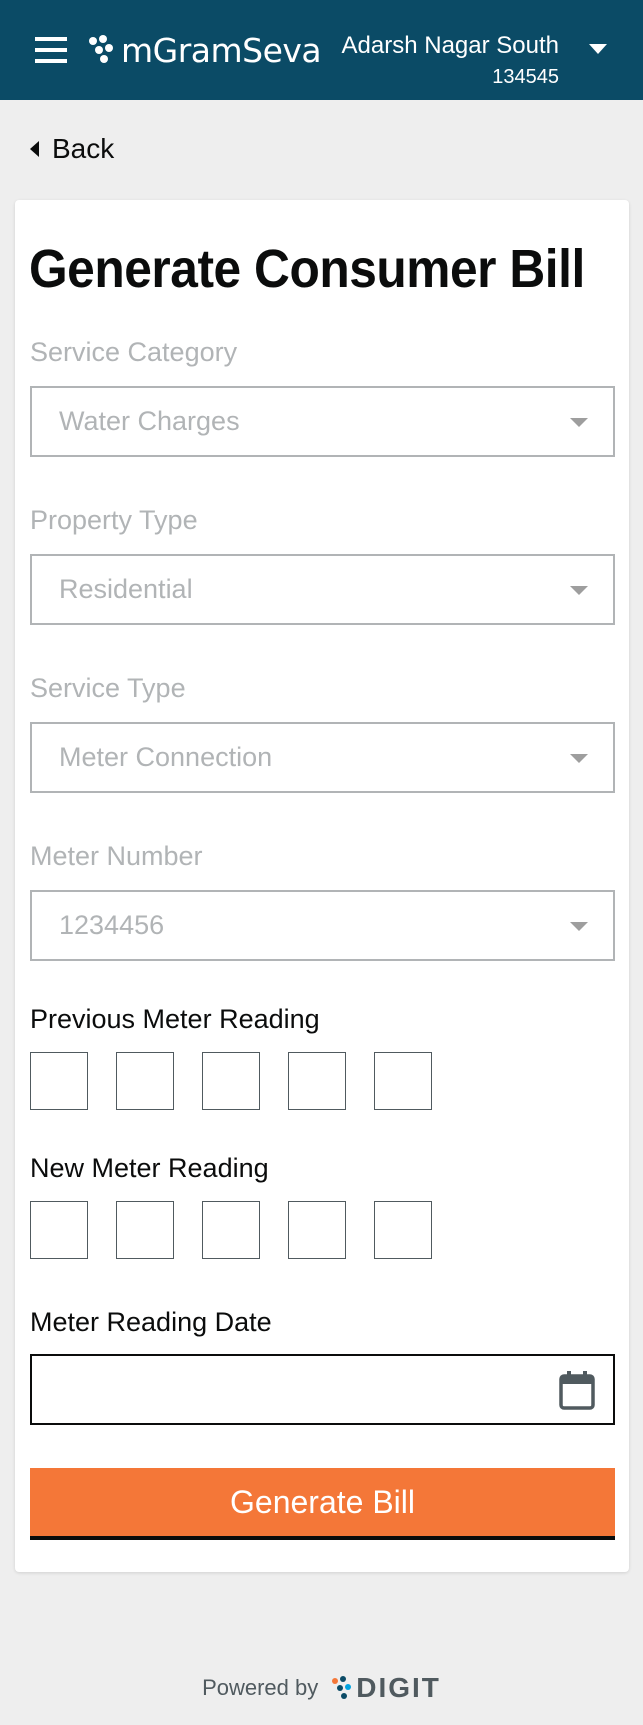 This screenshot has width=643, height=1725. I want to click on previous-reading-label: Previous Meter Reading, so click(175, 1019).